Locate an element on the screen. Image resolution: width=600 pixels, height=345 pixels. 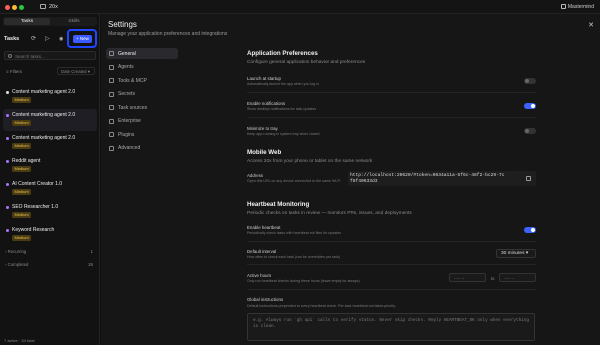
setting-label: Default interval is located at coordinates (262, 251).